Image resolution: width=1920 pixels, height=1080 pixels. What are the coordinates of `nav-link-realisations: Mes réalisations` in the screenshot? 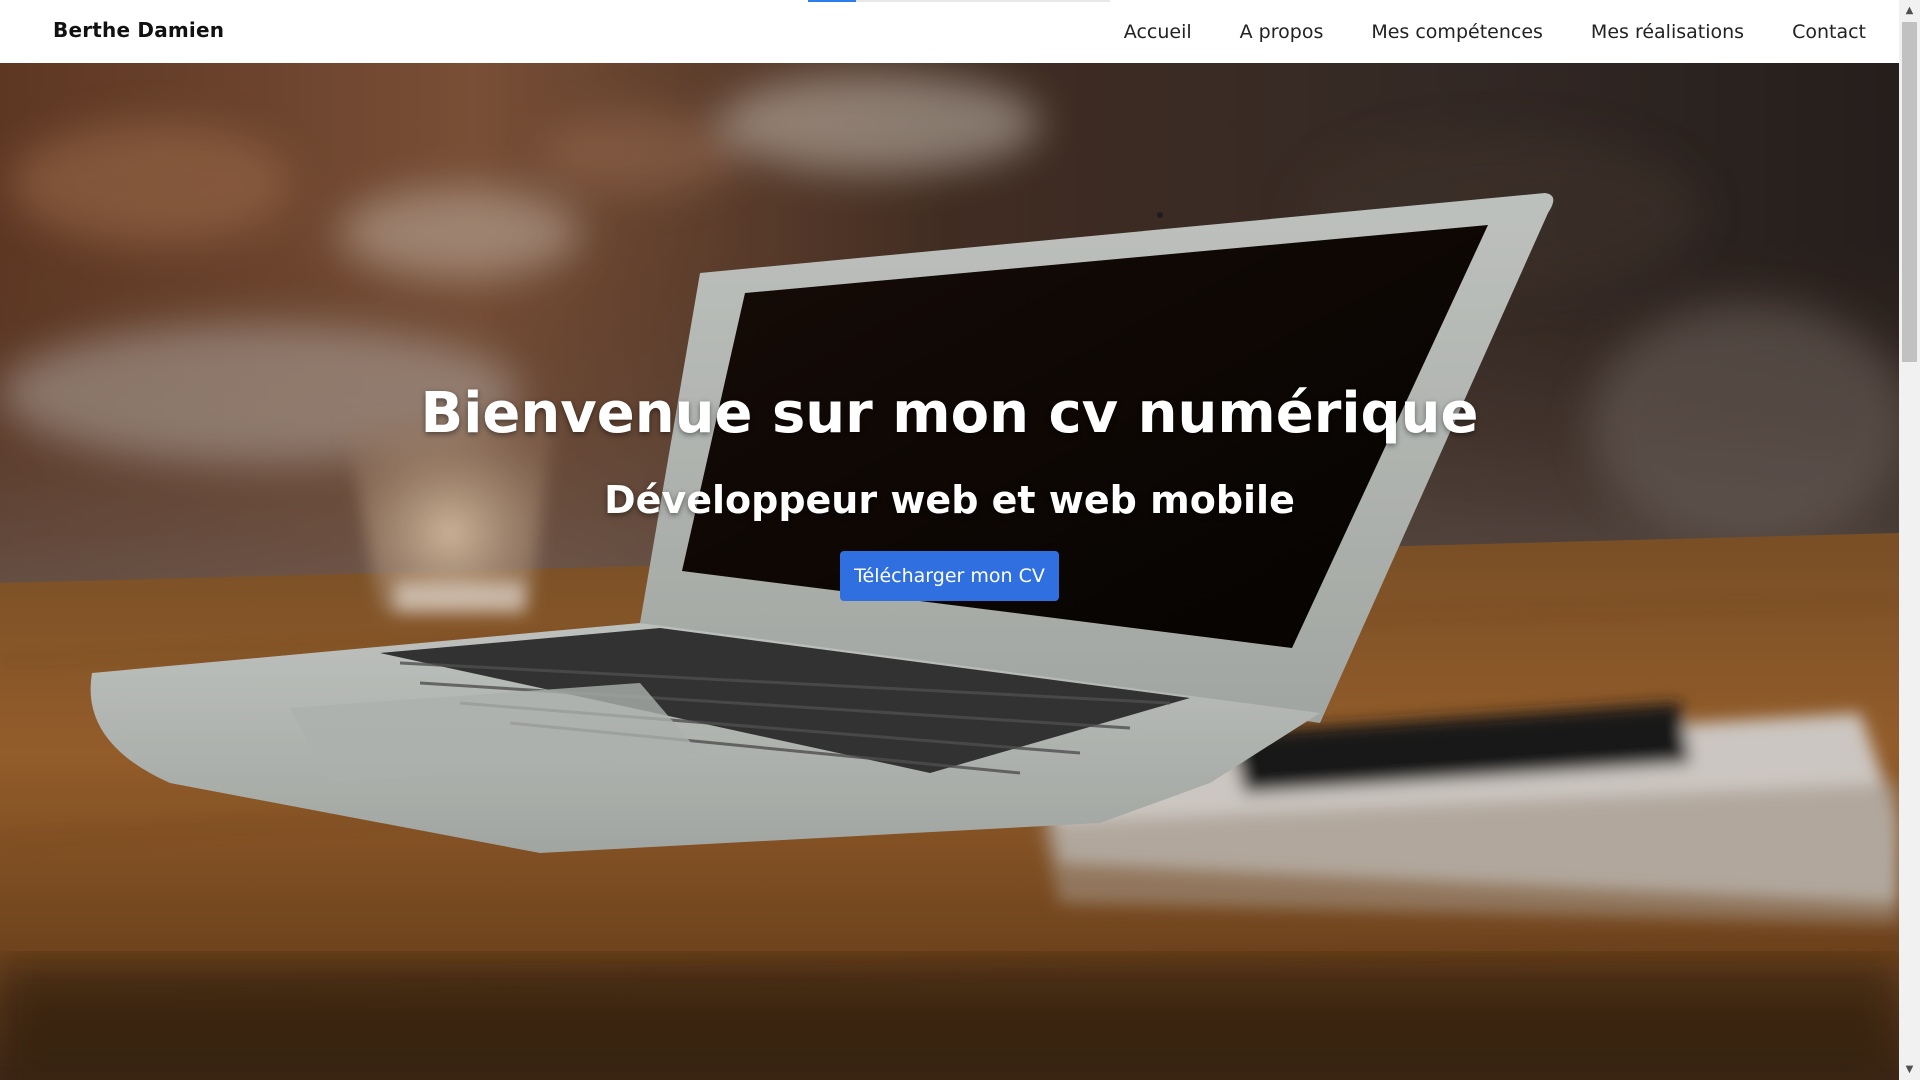 It's located at (1667, 32).